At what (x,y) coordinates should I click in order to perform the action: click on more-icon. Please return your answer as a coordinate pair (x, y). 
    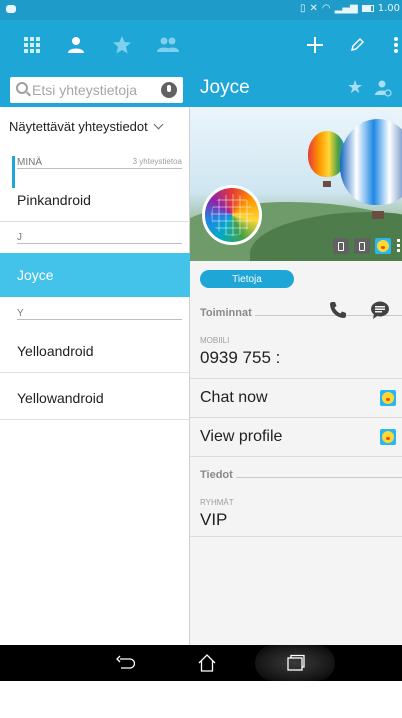
    Looking at the image, I should click on (399, 246).